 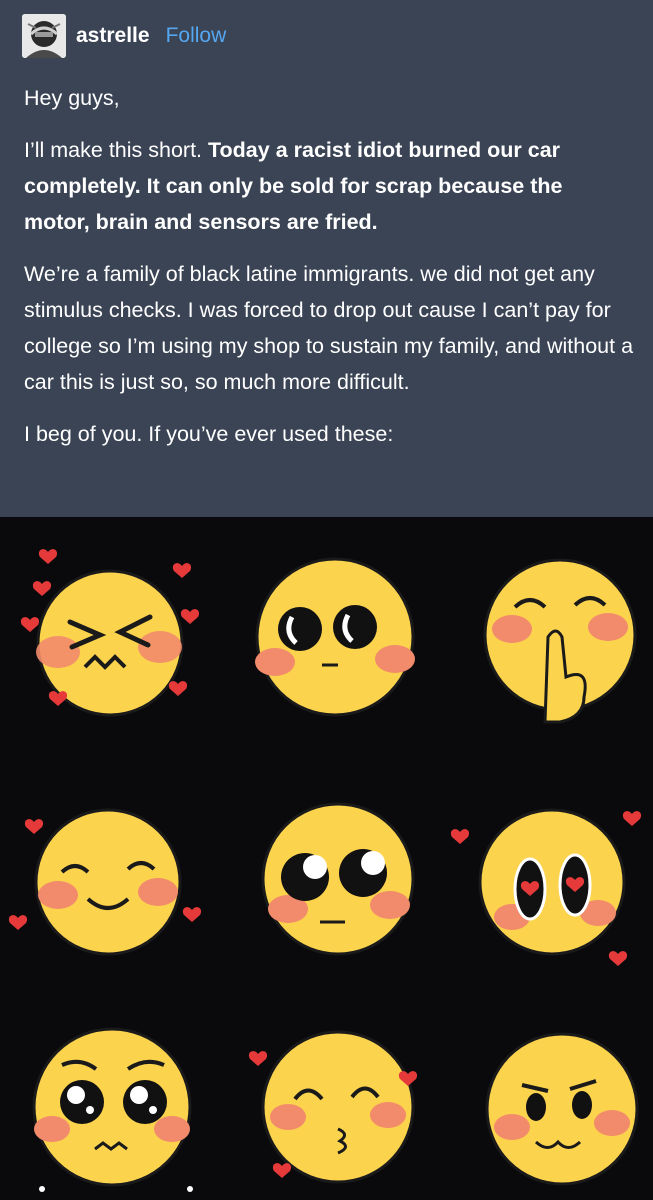 I want to click on avatar-image, so click(x=44, y=36).